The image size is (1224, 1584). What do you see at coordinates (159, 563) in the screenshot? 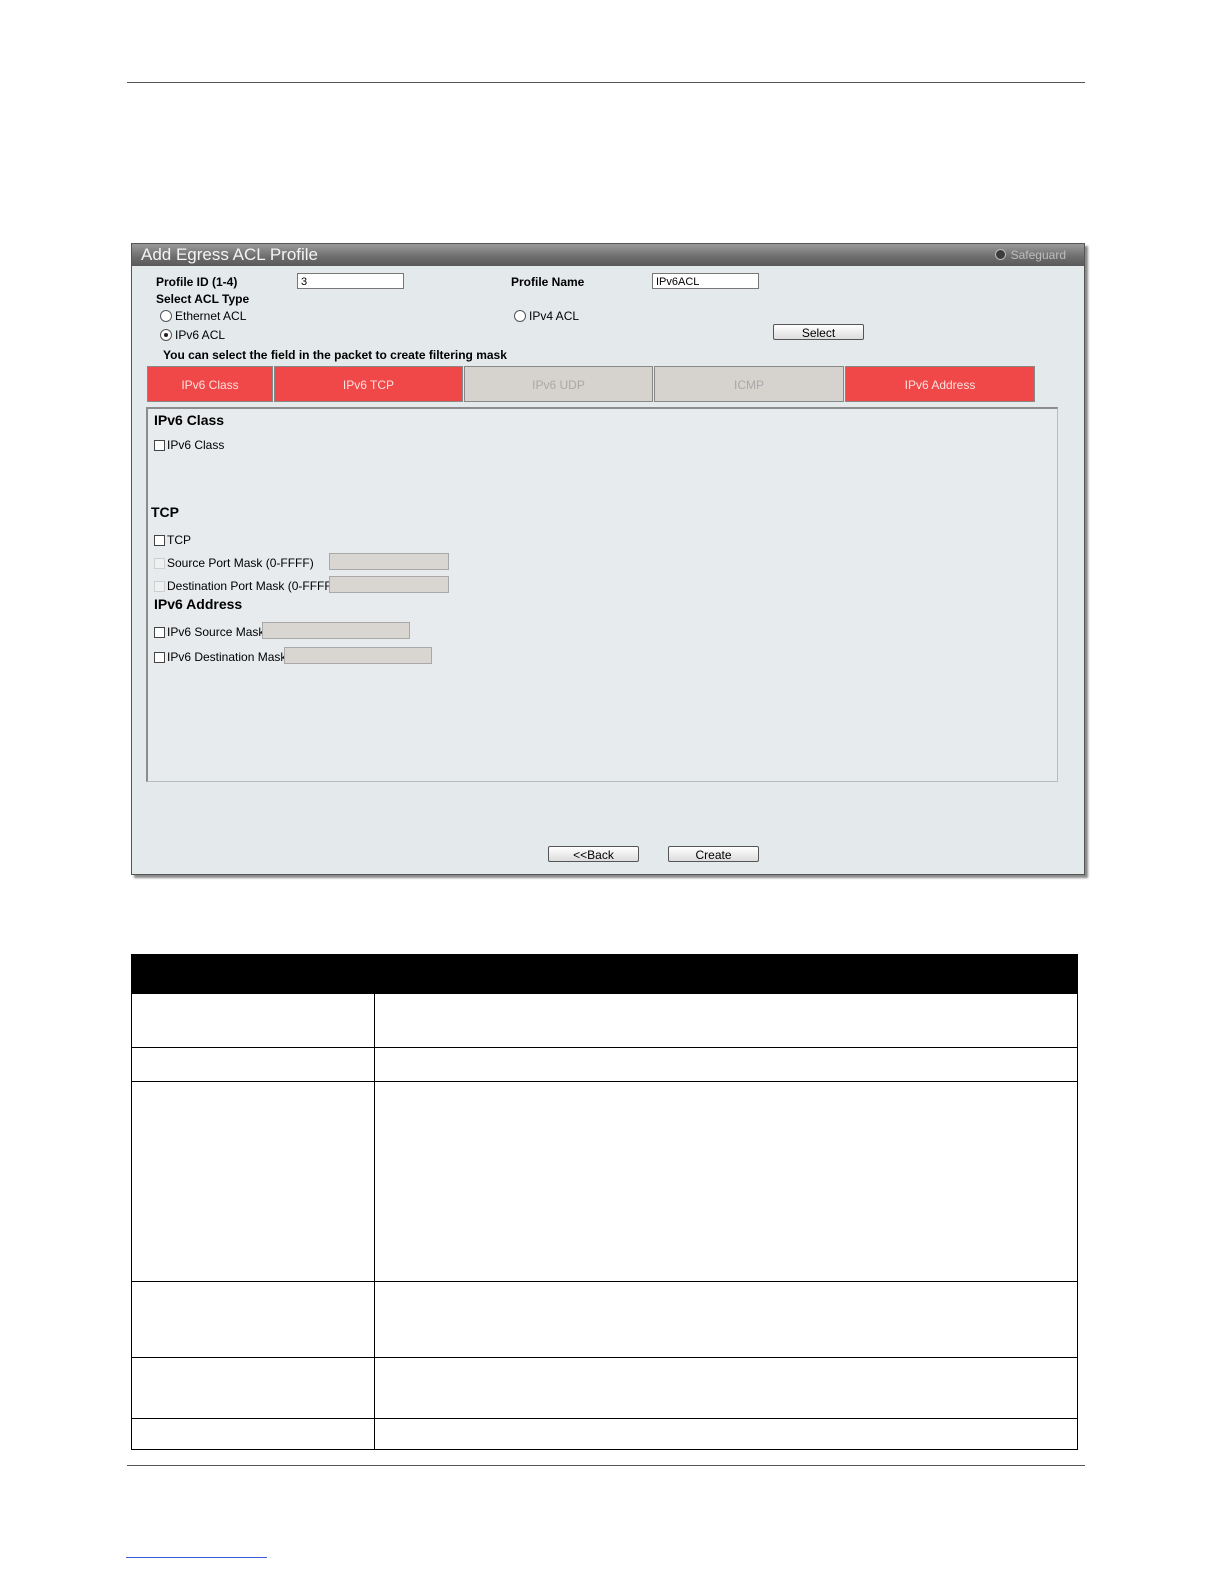
I see `source-port-mask-checkbox` at bounding box center [159, 563].